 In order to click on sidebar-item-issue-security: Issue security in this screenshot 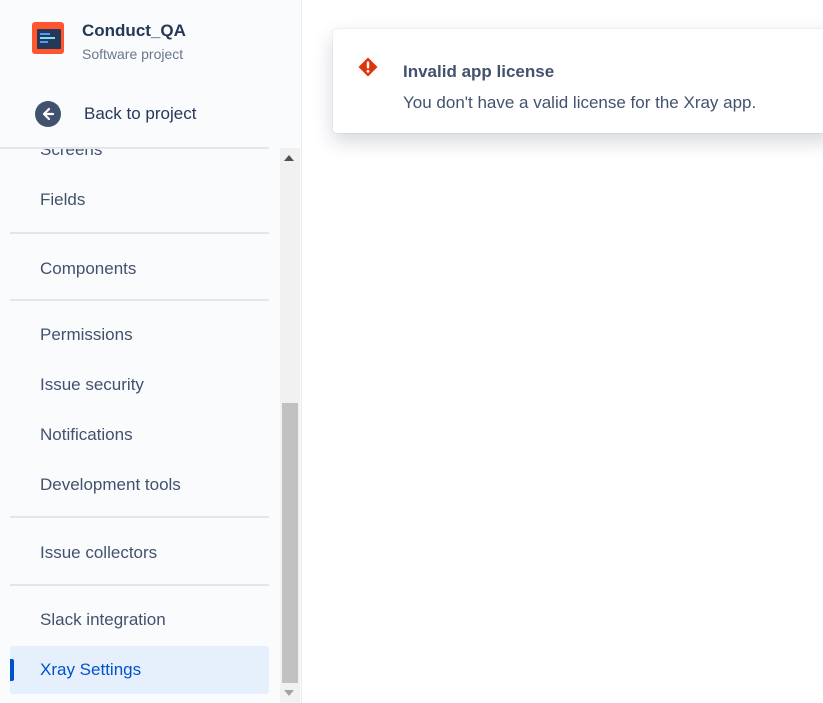, I will do `click(139, 385)`.